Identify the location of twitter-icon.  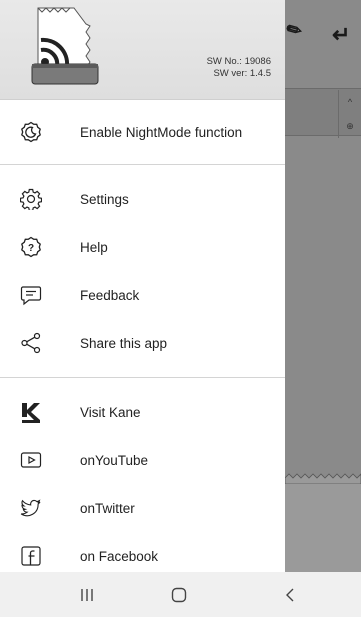
(31, 508).